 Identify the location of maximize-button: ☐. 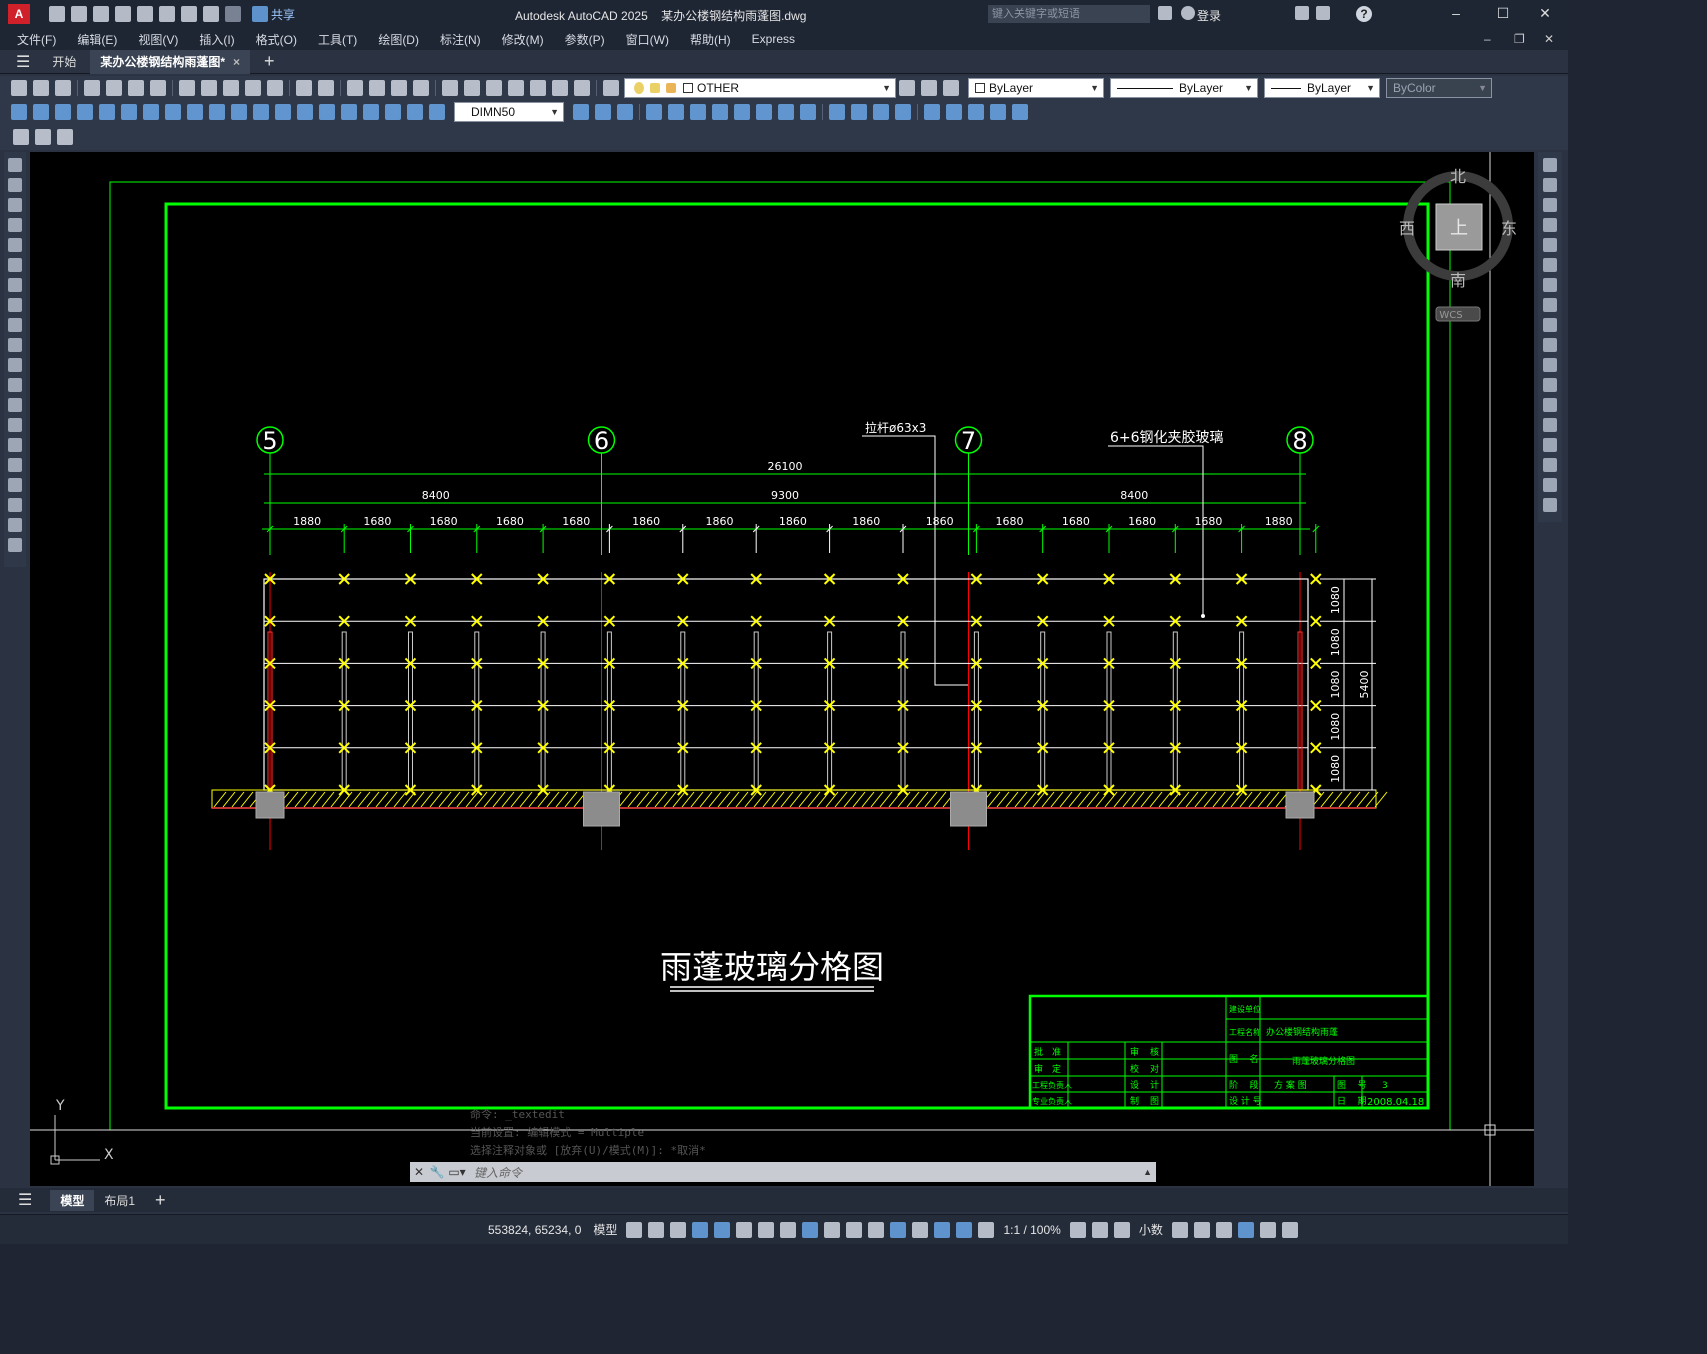
(1503, 13).